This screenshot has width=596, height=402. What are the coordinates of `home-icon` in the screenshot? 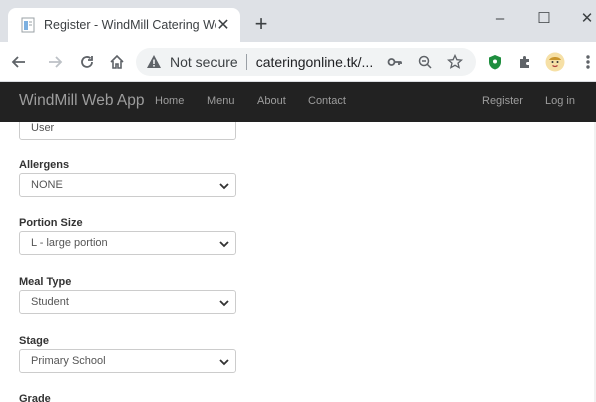 It's located at (117, 61).